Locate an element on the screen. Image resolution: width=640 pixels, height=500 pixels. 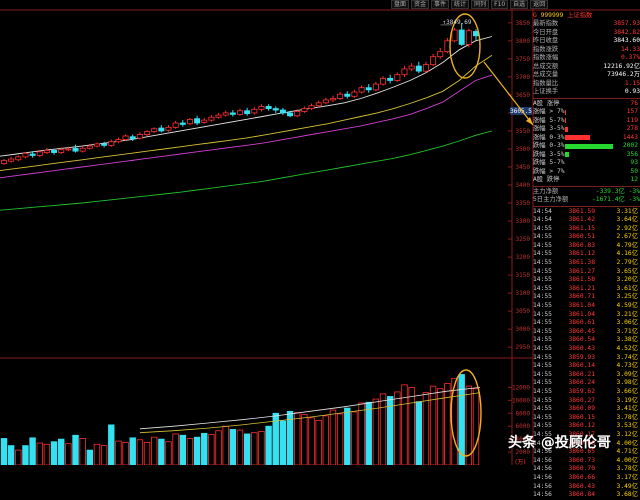
tick-row: 14:55 3861.27 3.65亿 is located at coordinates (586, 272).